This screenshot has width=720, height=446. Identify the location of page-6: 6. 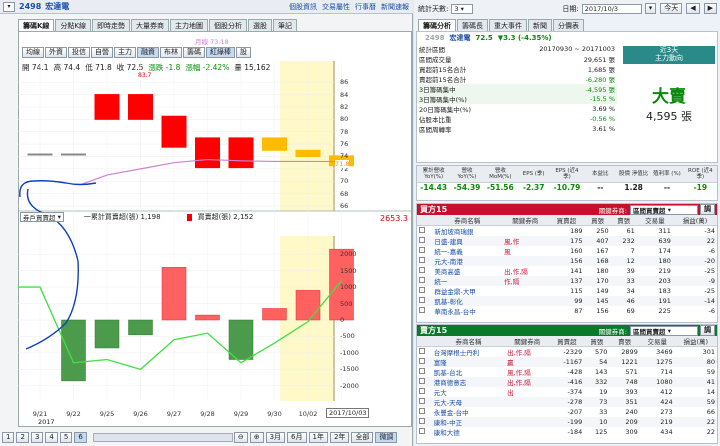
(80, 437).